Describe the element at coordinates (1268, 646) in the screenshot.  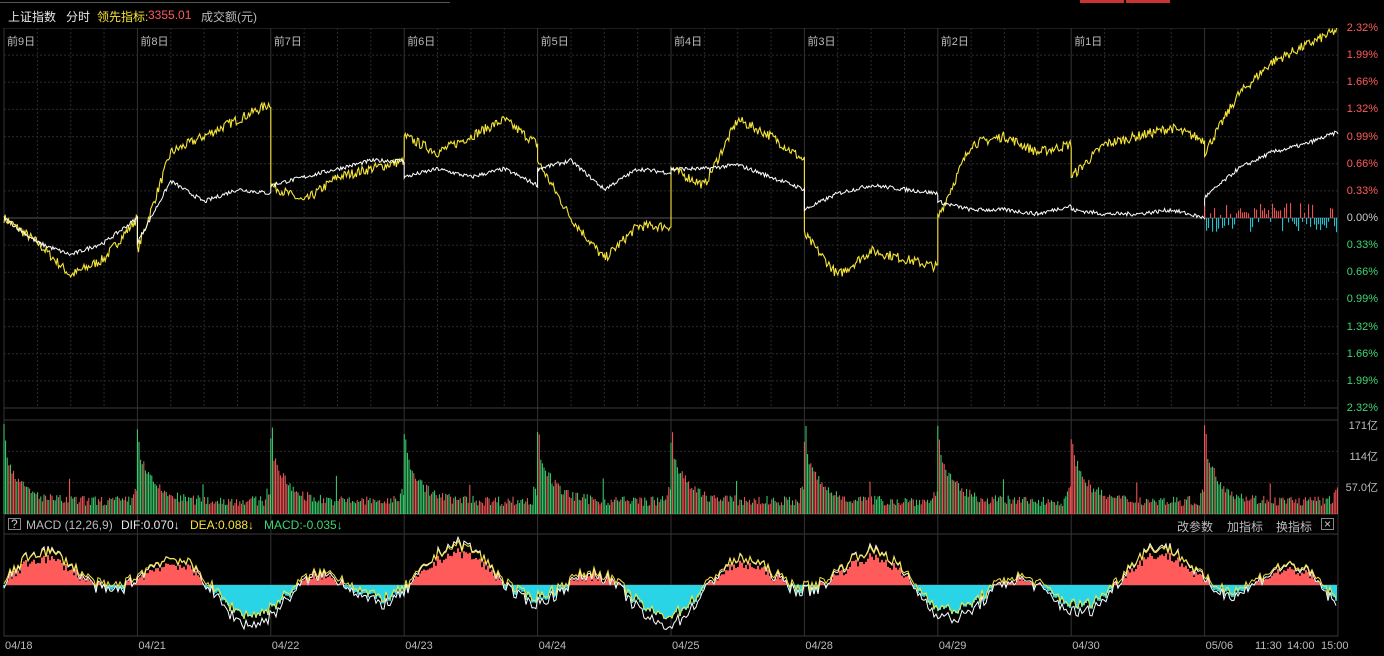
I see `time-label: 11:30` at that location.